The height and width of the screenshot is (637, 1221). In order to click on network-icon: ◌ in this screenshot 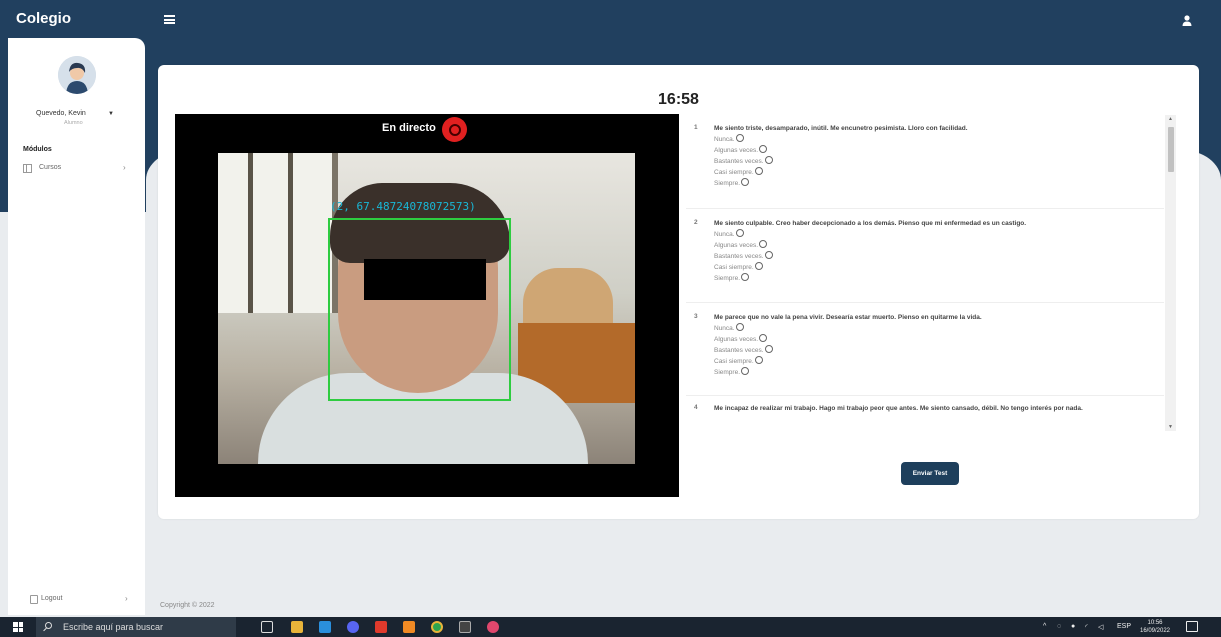, I will do `click(1059, 626)`.